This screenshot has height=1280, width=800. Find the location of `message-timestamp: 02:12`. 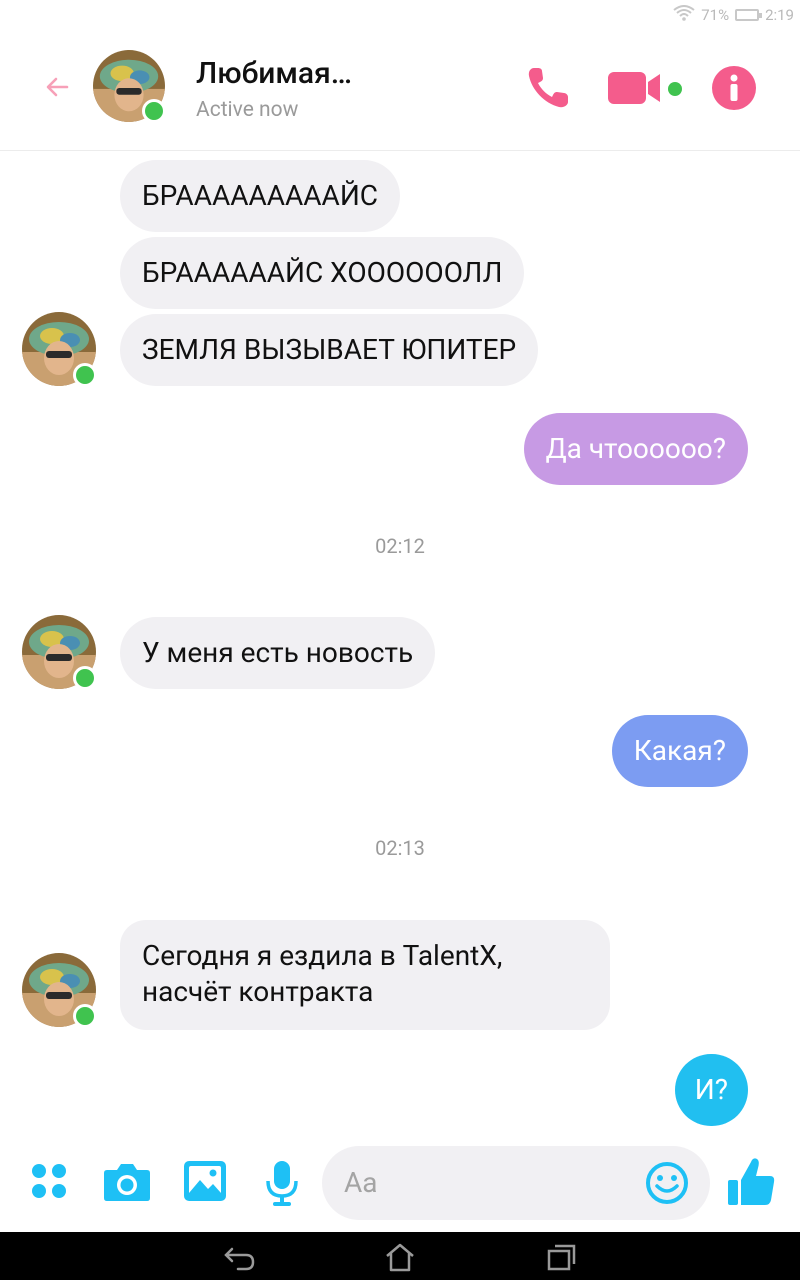

message-timestamp: 02:12 is located at coordinates (400, 546).